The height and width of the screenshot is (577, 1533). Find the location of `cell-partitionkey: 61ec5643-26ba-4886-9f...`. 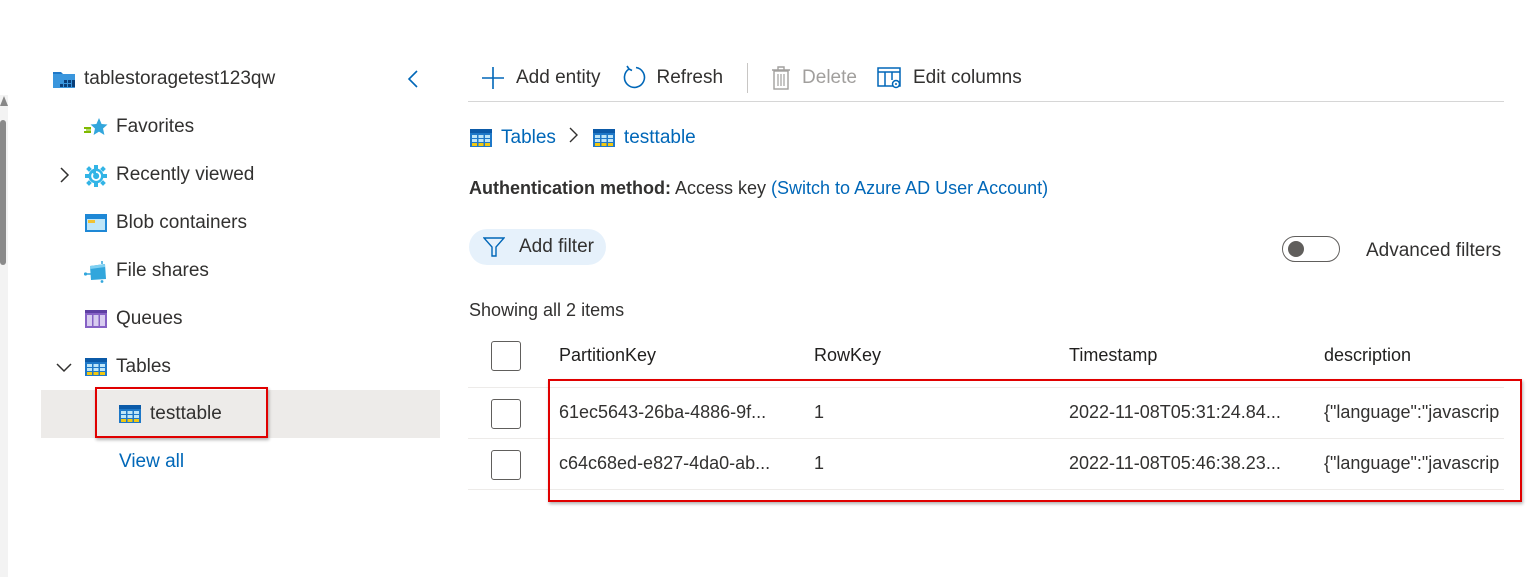

cell-partitionkey: 61ec5643-26ba-4886-9f... is located at coordinates (663, 412).